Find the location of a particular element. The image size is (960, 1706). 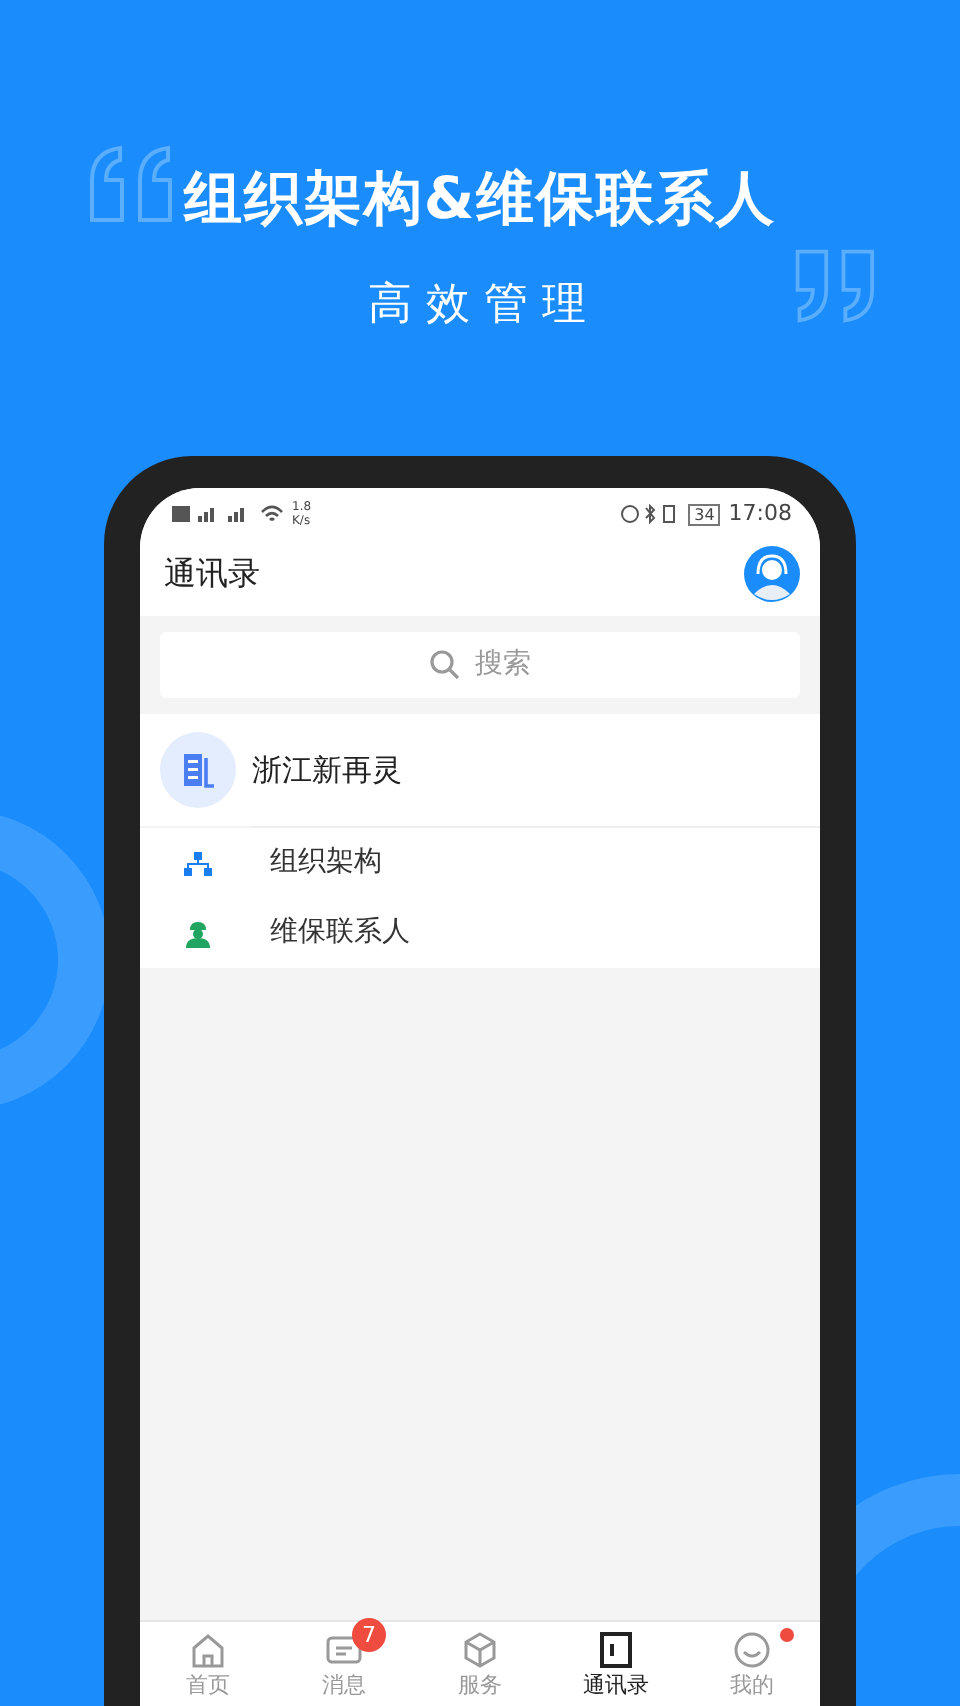

tab: 通讯录 is located at coordinates (616, 1664).